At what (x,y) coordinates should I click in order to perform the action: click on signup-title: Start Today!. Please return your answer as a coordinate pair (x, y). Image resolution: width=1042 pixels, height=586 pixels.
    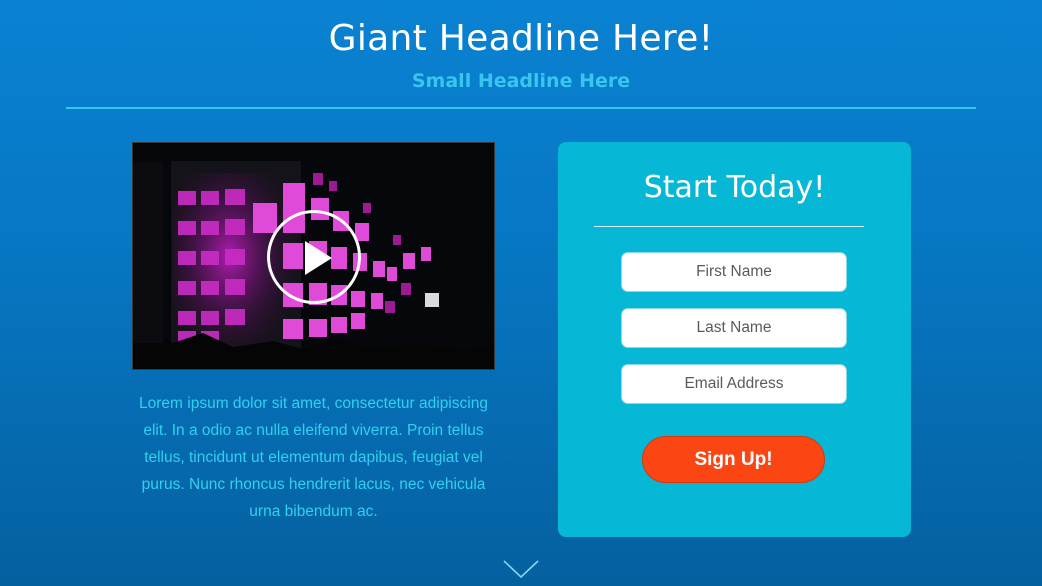
    Looking at the image, I should click on (734, 187).